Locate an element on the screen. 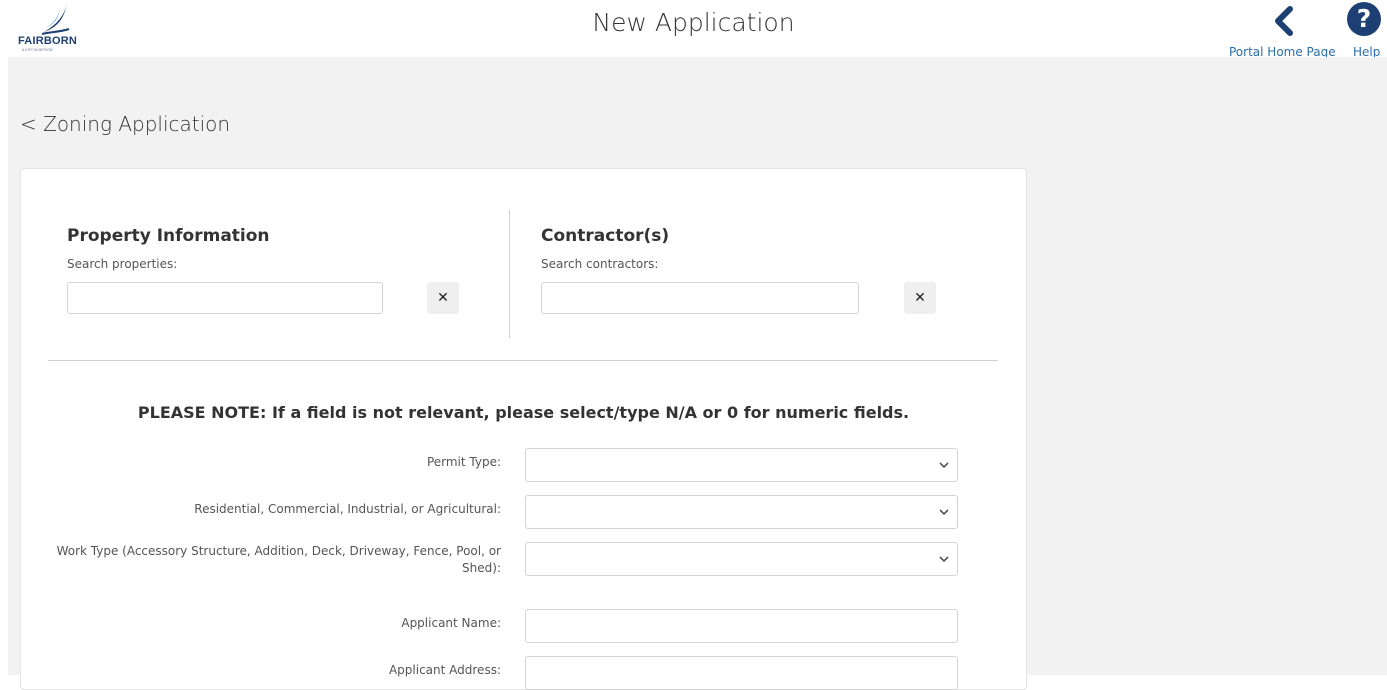 This screenshot has height=690, width=1387. property-class-select is located at coordinates (741, 512).